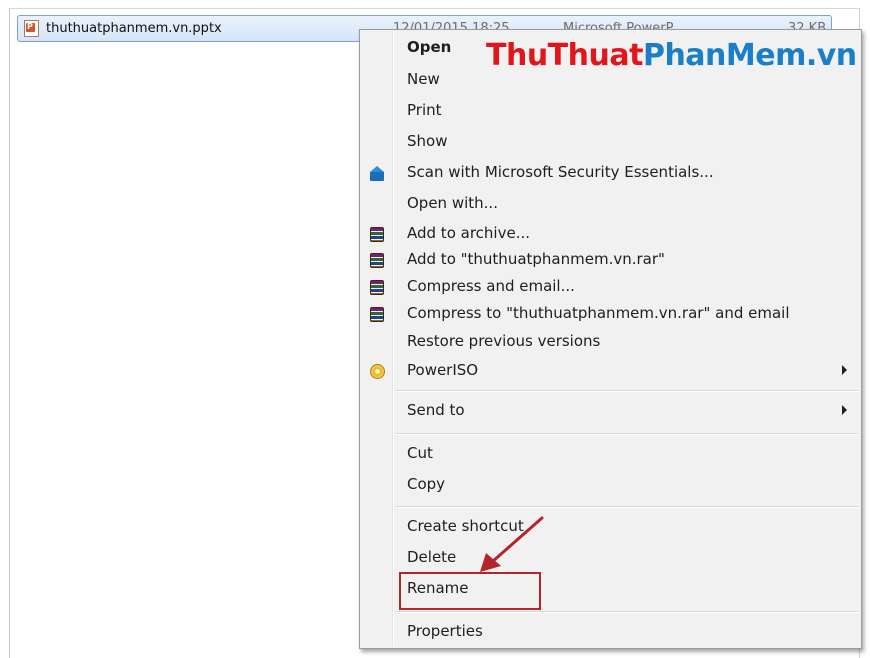 This screenshot has height=658, width=870. What do you see at coordinates (432, 557) in the screenshot?
I see `menu-item-label: Delete` at bounding box center [432, 557].